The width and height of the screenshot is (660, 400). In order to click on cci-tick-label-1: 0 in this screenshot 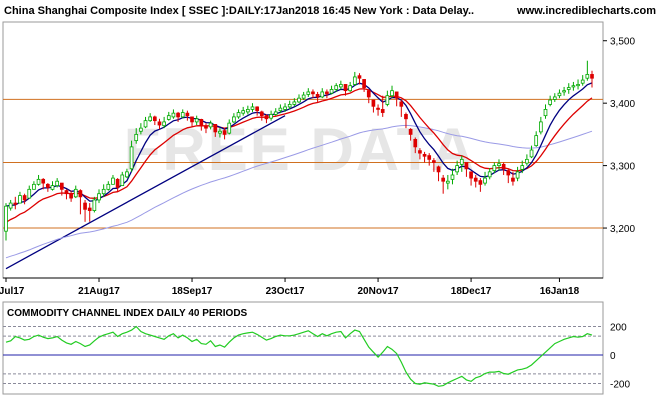, I will do `click(613, 356)`.